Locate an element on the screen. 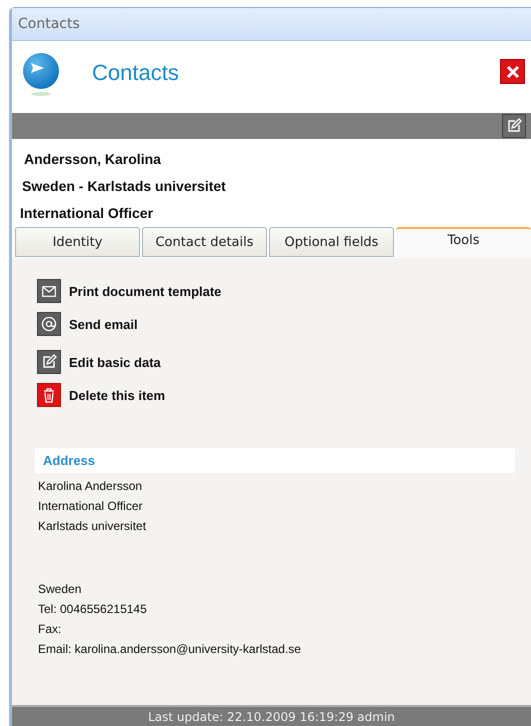 The width and height of the screenshot is (531, 726). close-icon is located at coordinates (513, 71).